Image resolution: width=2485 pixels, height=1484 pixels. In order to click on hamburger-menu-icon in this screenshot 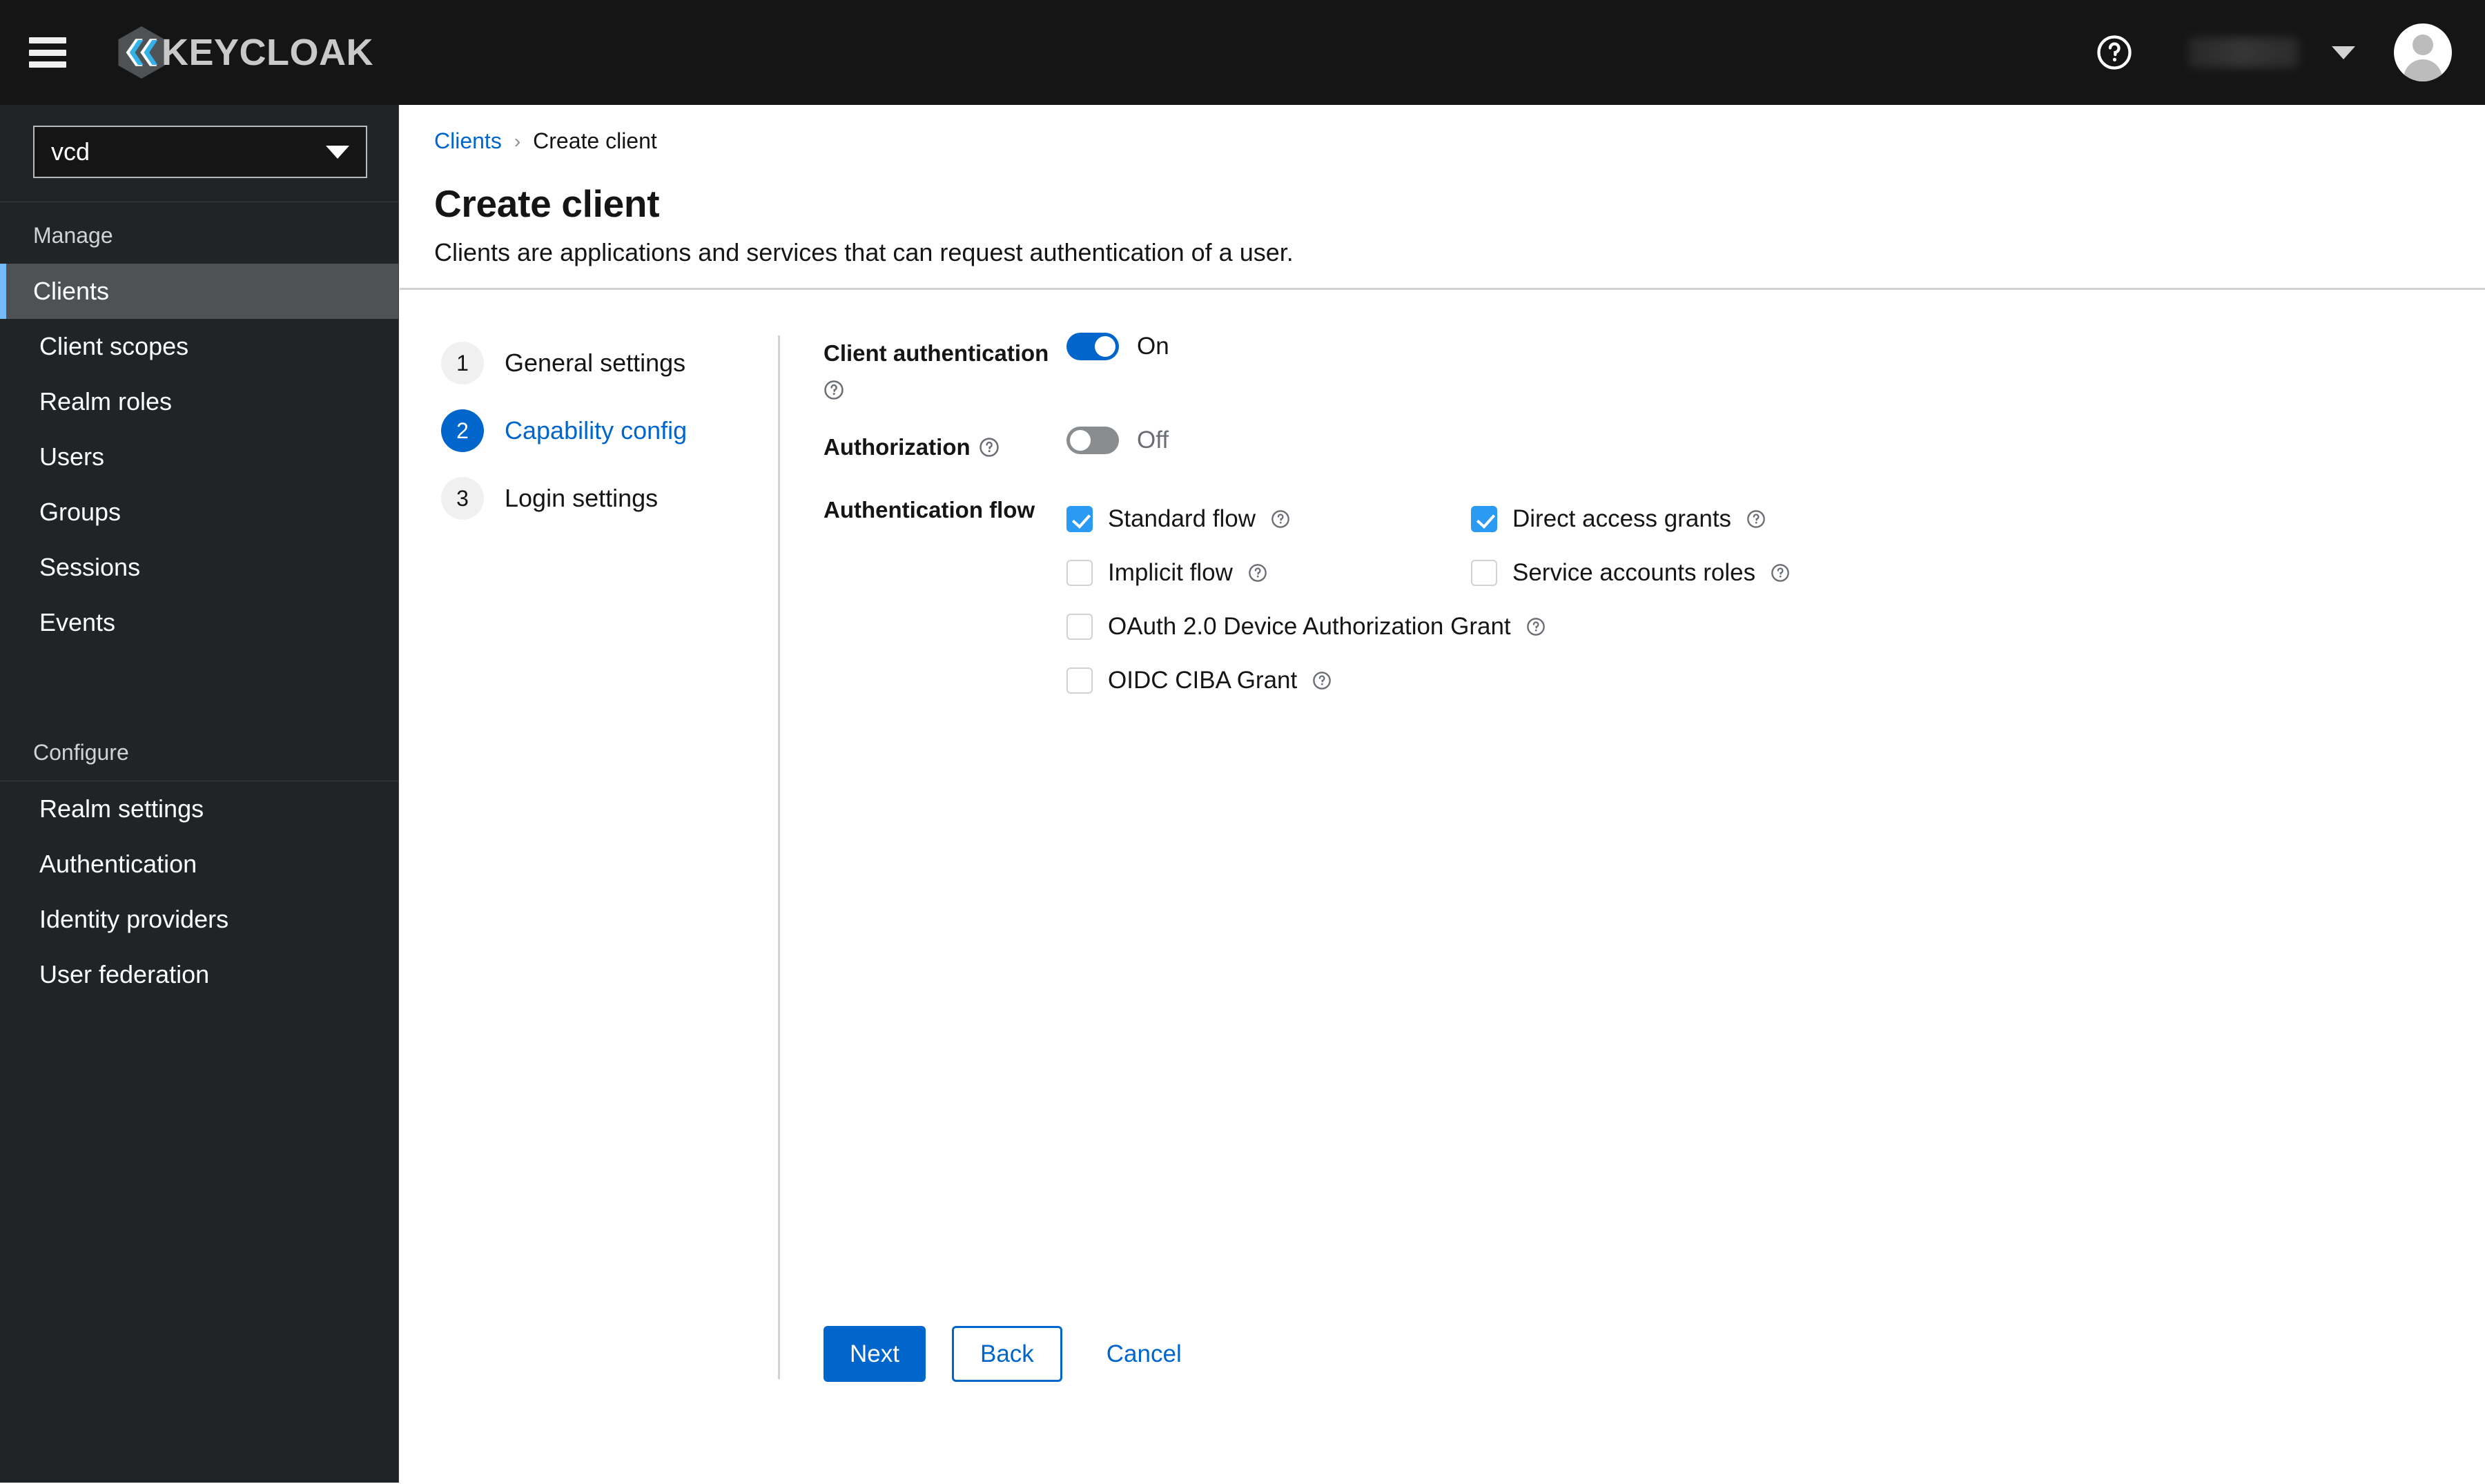, I will do `click(47, 53)`.